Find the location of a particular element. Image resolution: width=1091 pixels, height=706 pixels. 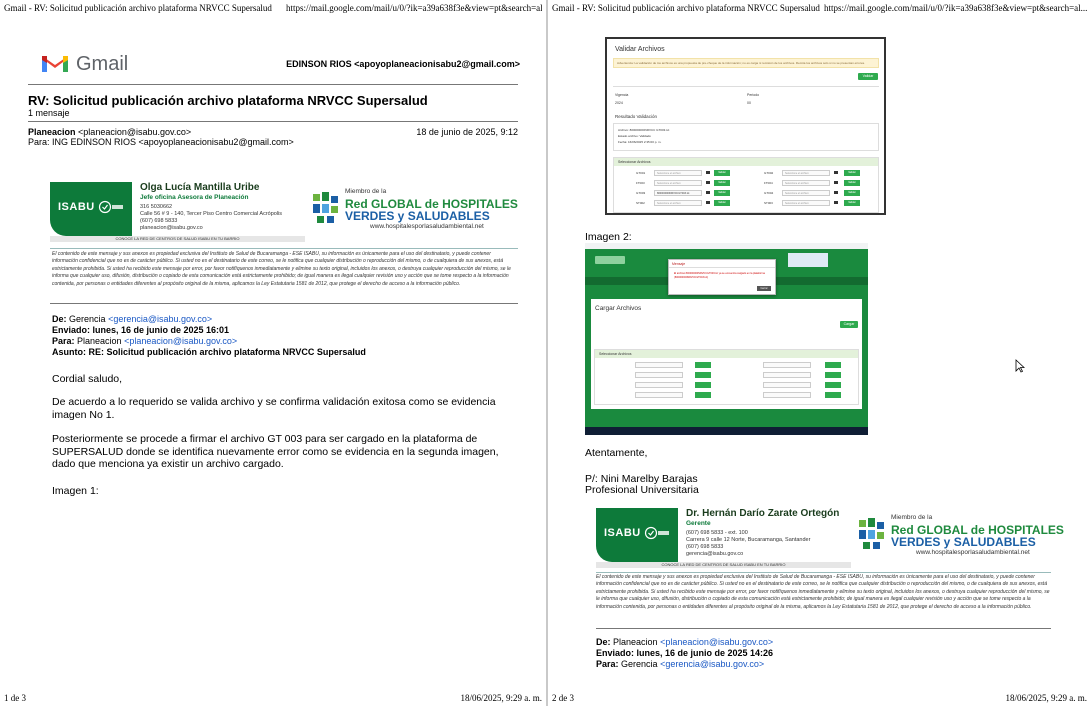

file-code: FT003 is located at coordinates (640, 183).